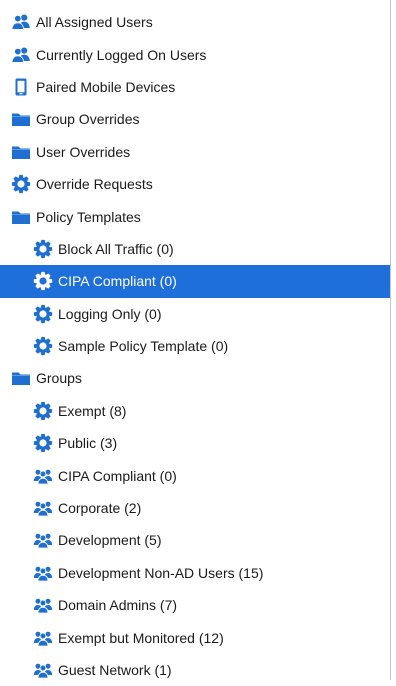  Describe the element at coordinates (195, 508) in the screenshot. I see `tree-item-corporate: Corporate (2)` at that location.